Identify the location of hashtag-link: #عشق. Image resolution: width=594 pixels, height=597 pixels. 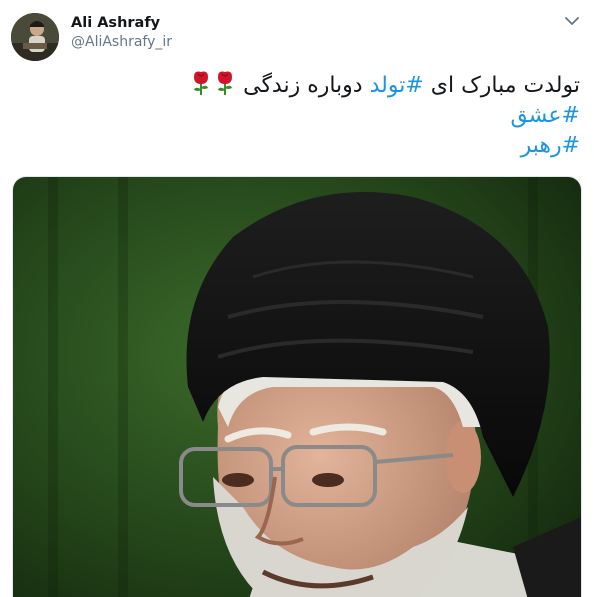
(545, 115).